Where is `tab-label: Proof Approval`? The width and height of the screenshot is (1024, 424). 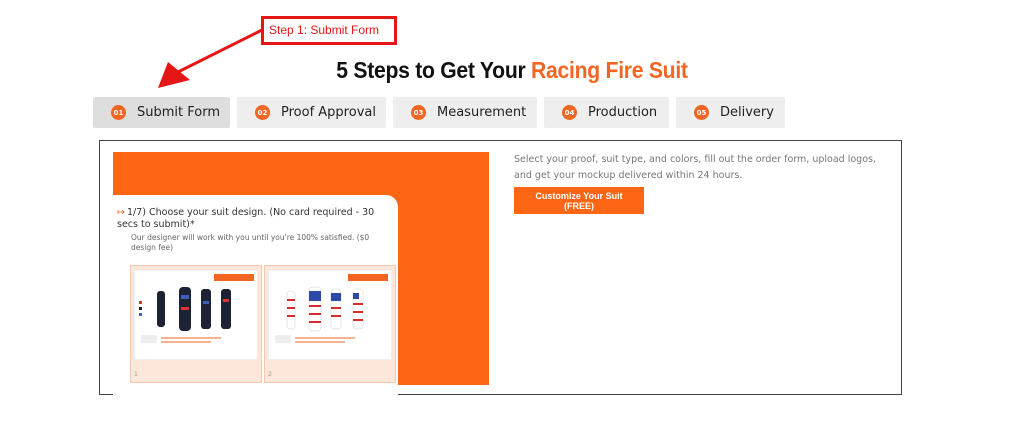 tab-label: Proof Approval is located at coordinates (328, 112).